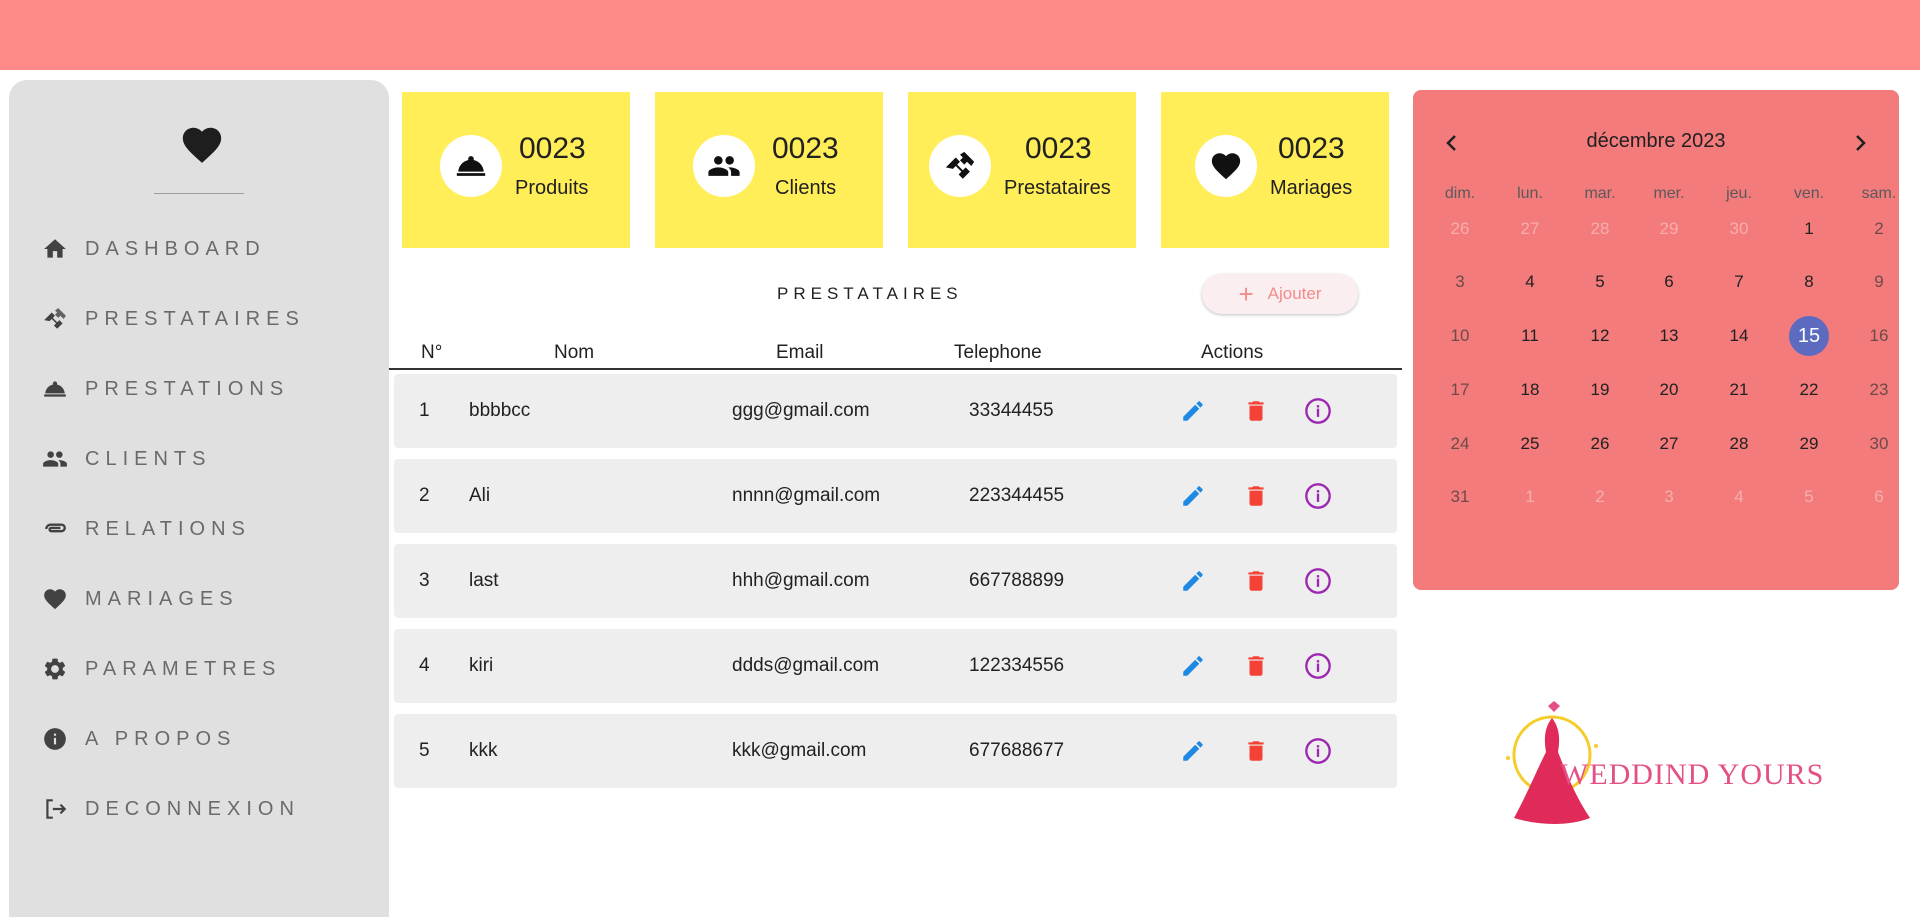 This screenshot has height=917, width=1920. What do you see at coordinates (1879, 336) in the screenshot?
I see `calendar-day: 16` at bounding box center [1879, 336].